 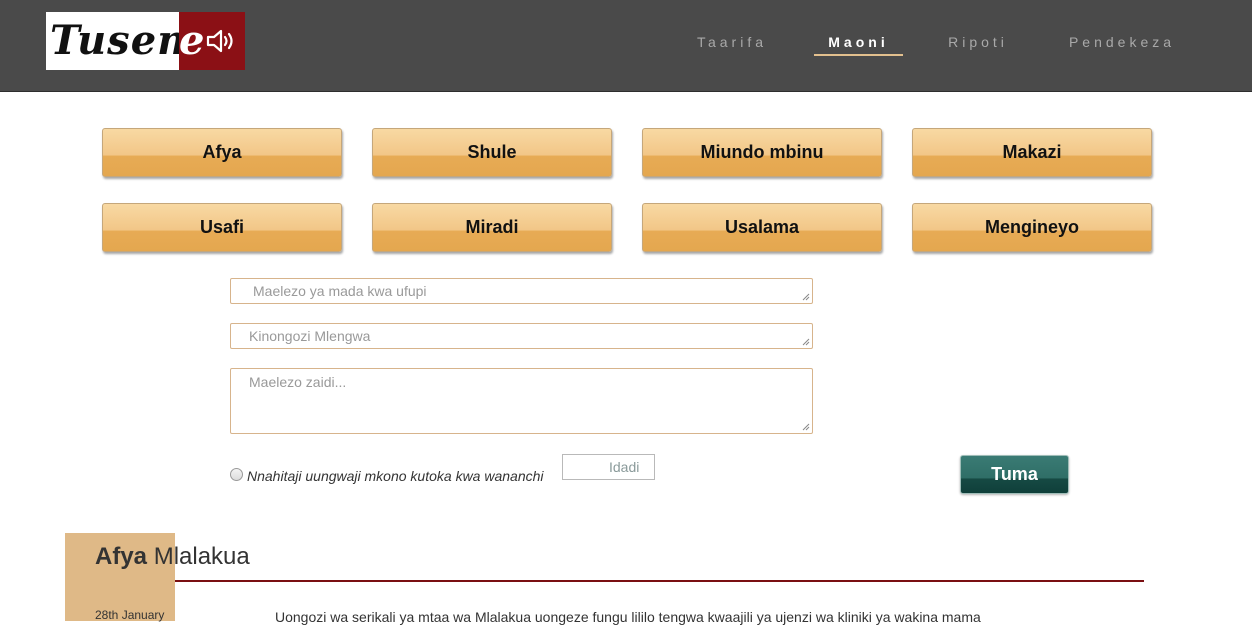 What do you see at coordinates (624, 467) in the screenshot?
I see `count-placeholder: Idadi` at bounding box center [624, 467].